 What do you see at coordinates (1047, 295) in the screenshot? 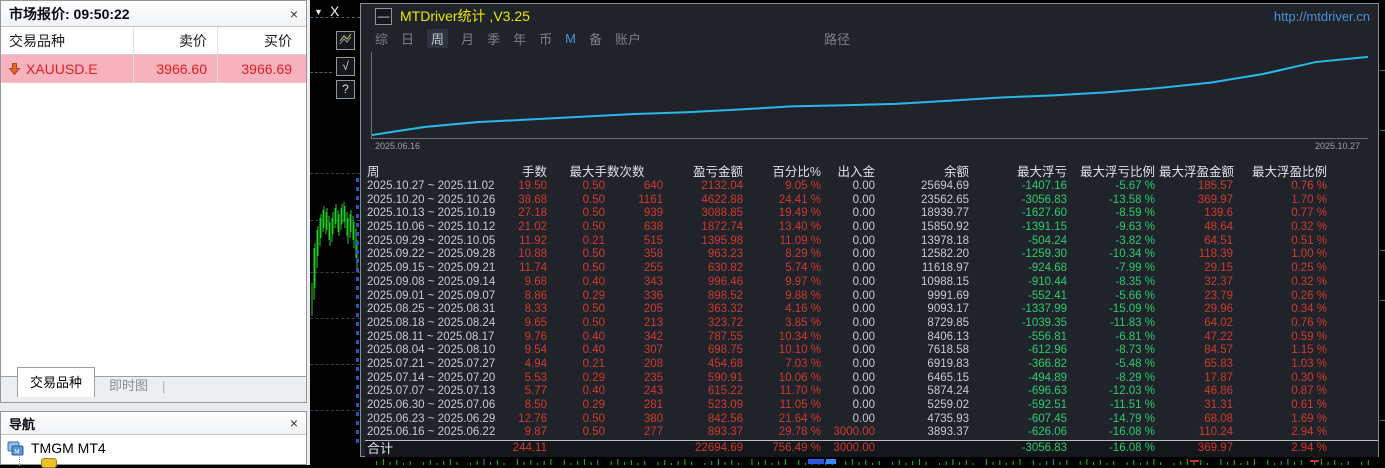
I see `cell-8: -552.41` at bounding box center [1047, 295].